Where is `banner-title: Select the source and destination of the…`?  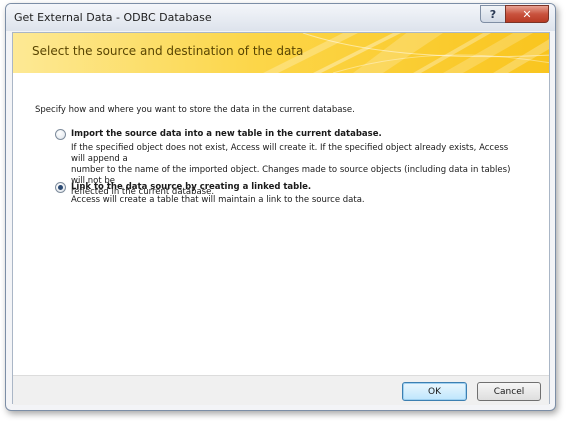 banner-title: Select the source and destination of the… is located at coordinates (168, 51).